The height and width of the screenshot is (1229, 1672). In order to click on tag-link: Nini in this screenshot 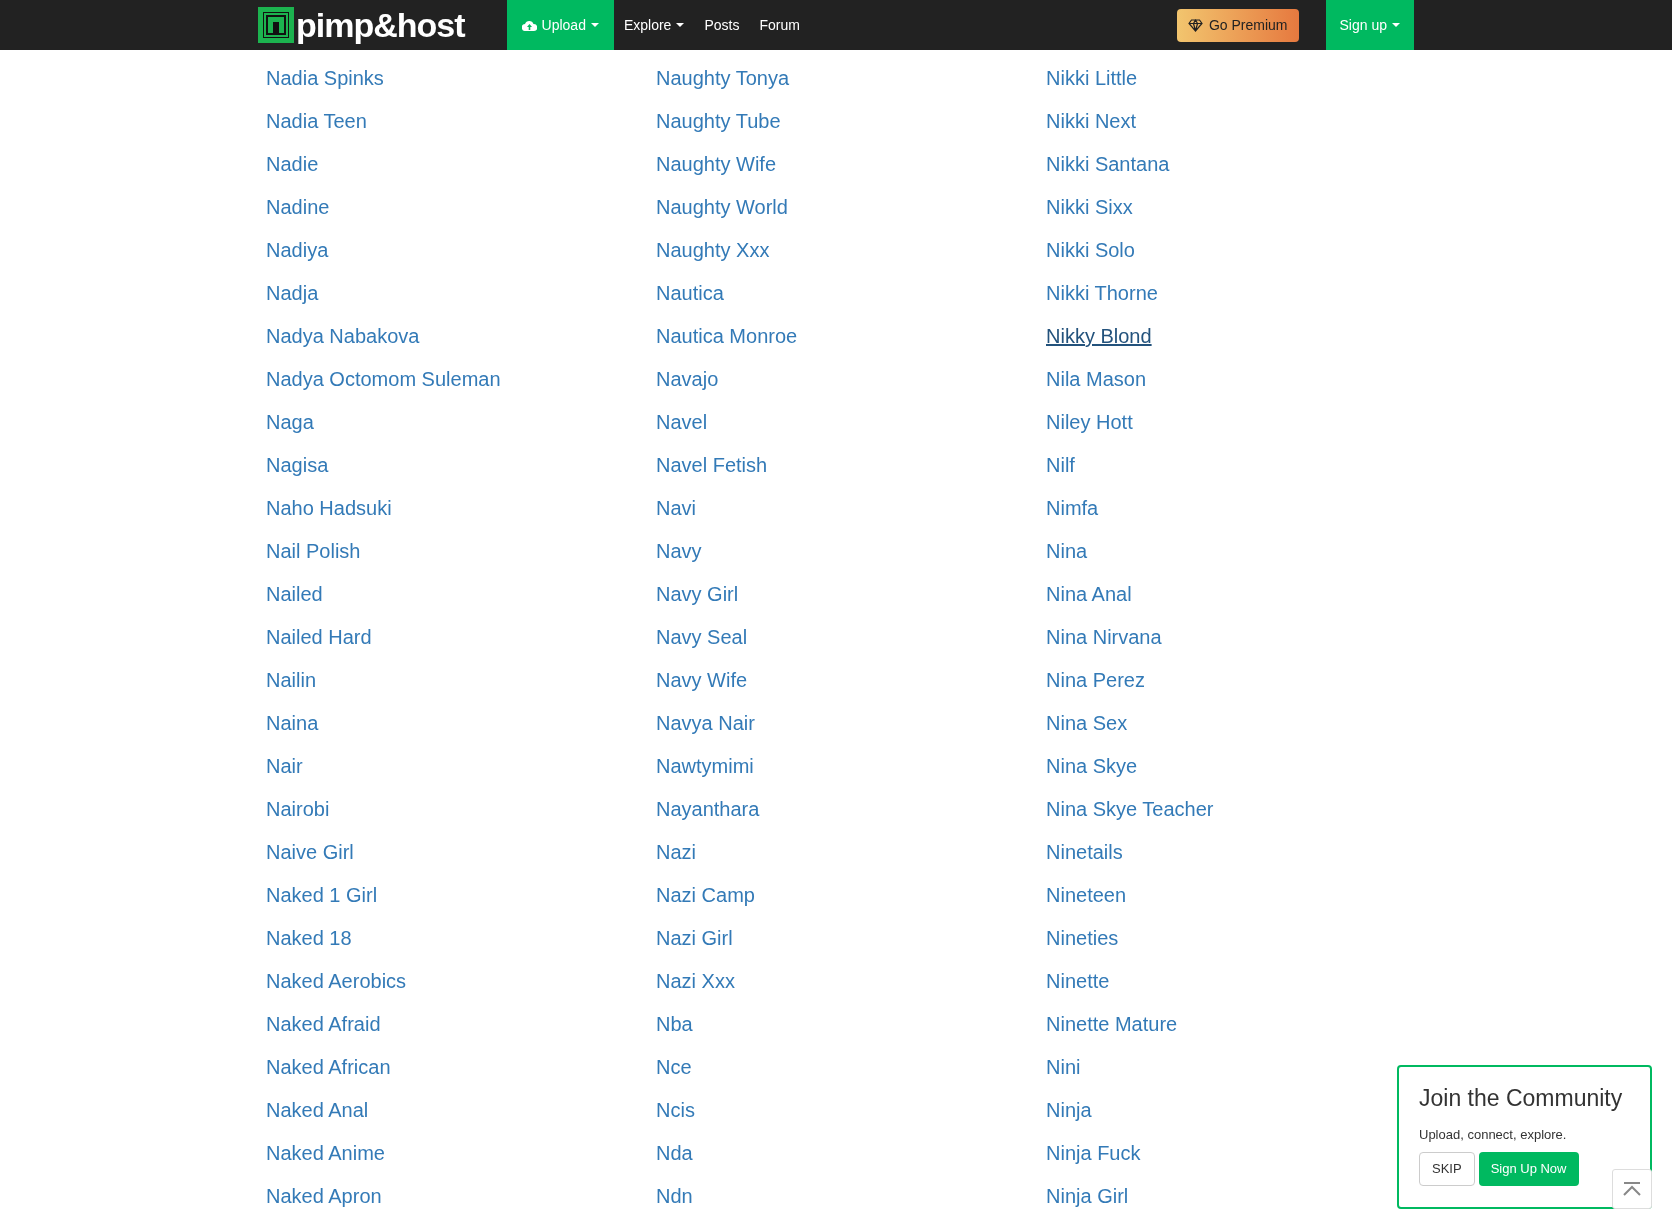, I will do `click(1063, 1067)`.